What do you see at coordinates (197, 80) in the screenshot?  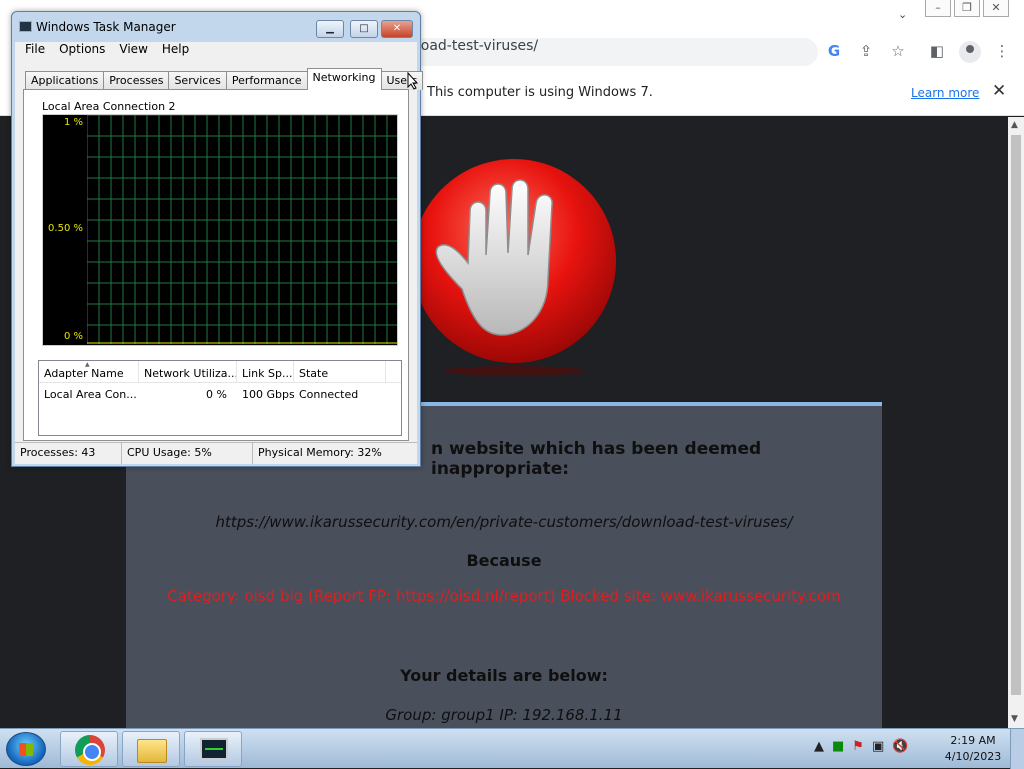 I see `tab-services: Services` at bounding box center [197, 80].